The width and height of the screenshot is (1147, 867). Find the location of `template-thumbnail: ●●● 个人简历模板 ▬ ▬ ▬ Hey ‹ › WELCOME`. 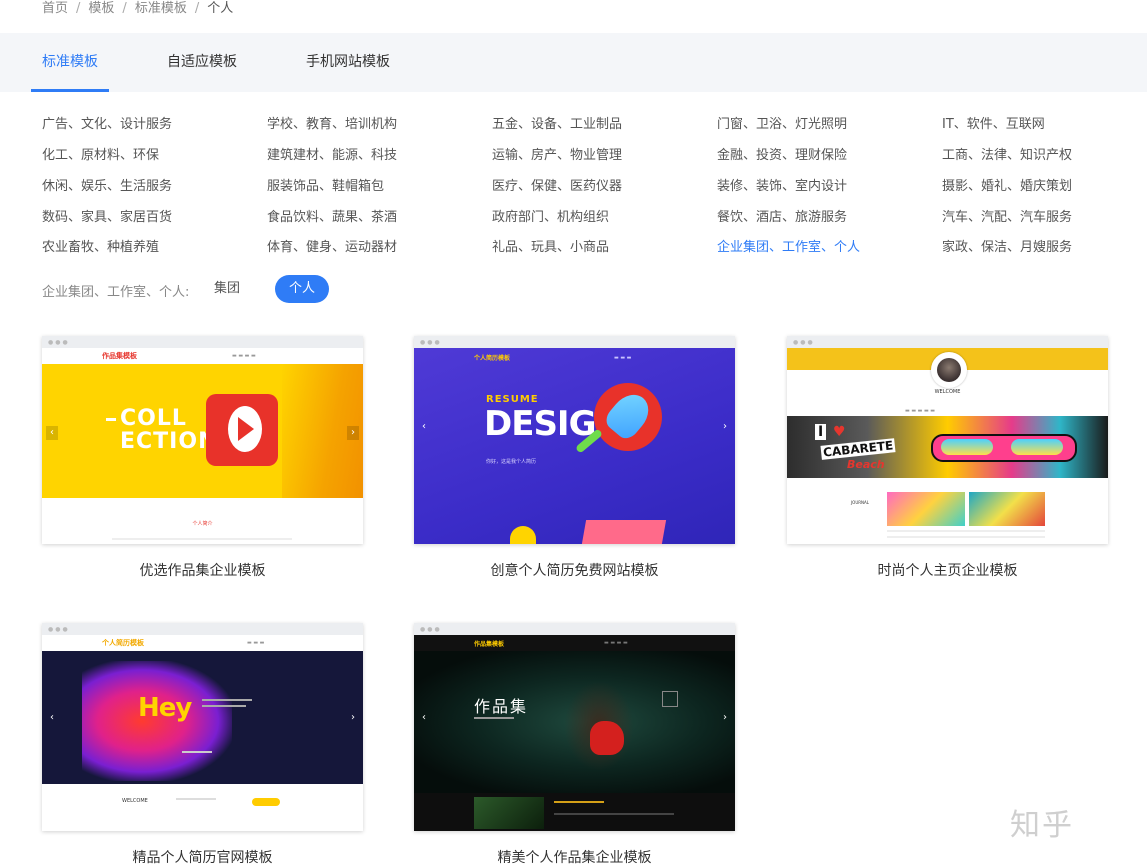

template-thumbnail: ●●● 个人简历模板 ▬ ▬ ▬ Hey ‹ › WELCOME is located at coordinates (202, 727).